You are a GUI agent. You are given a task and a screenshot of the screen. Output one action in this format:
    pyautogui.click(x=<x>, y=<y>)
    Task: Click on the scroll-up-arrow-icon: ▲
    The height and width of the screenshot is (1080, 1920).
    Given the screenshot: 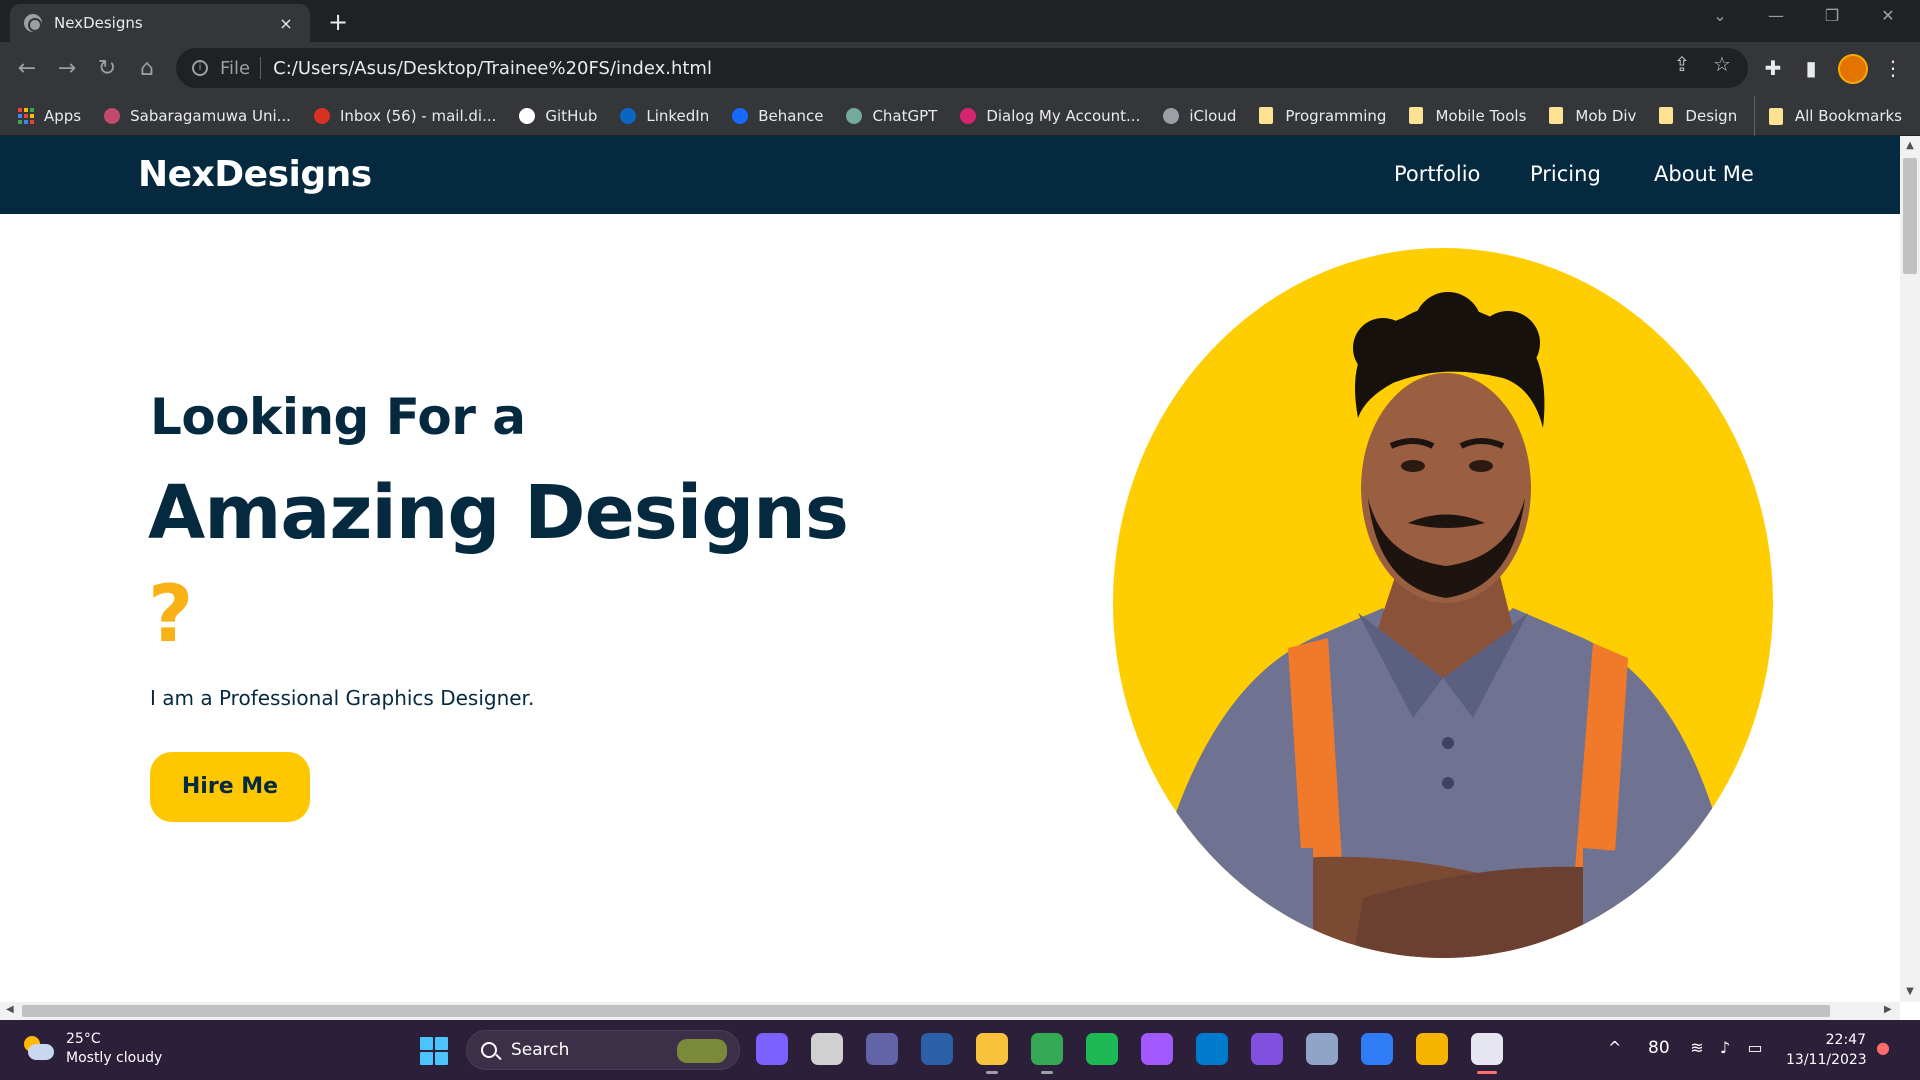 What is the action you would take?
    pyautogui.click(x=1910, y=145)
    